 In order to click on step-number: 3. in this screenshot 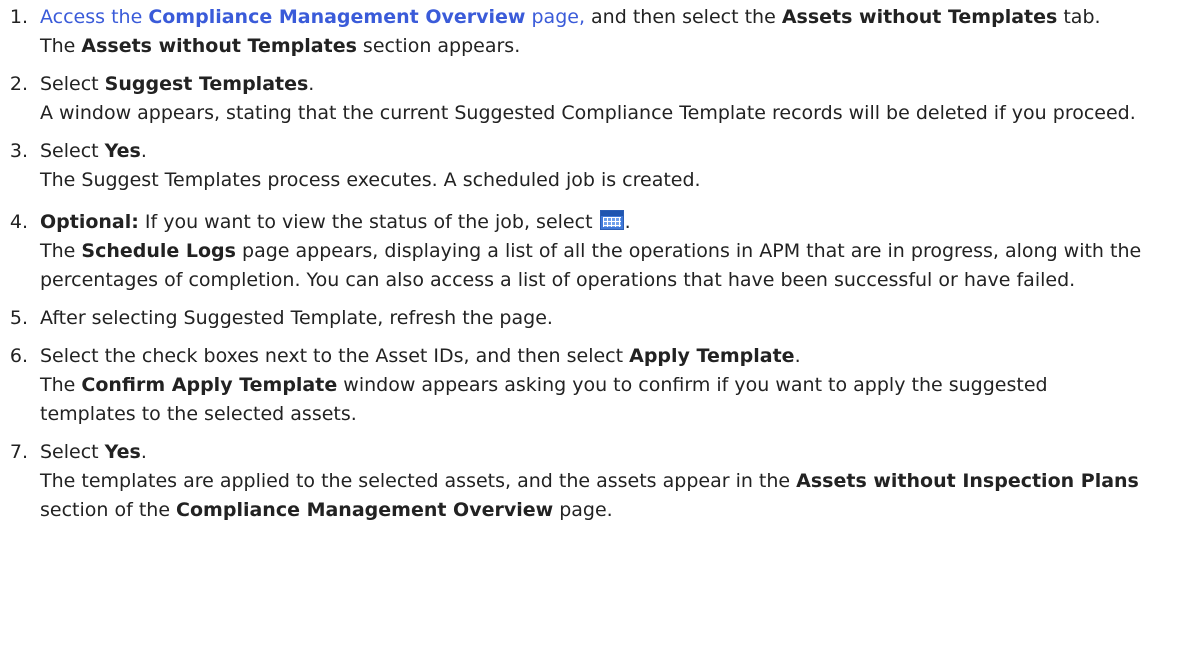, I will do `click(18, 151)`.